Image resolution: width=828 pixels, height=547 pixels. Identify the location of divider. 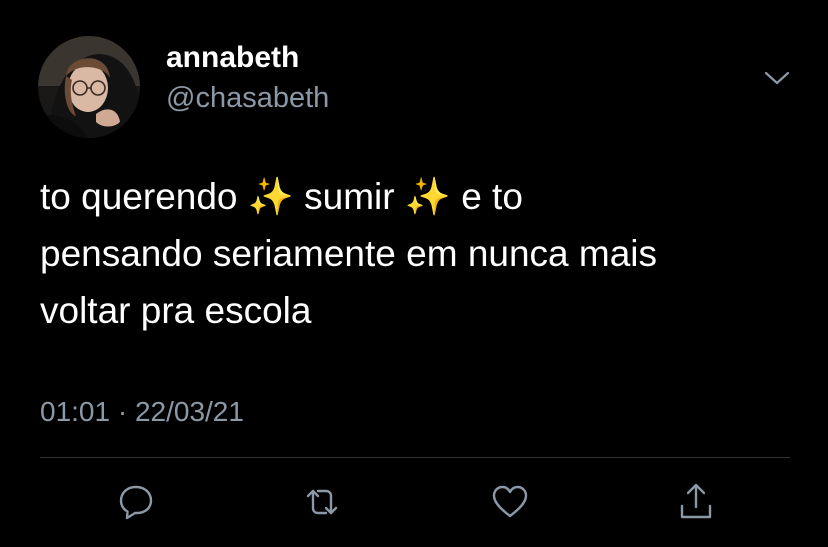
(415, 457).